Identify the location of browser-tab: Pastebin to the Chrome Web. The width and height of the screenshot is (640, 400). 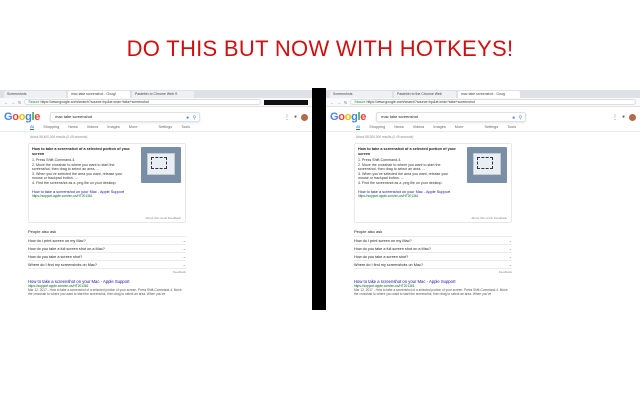
(425, 94).